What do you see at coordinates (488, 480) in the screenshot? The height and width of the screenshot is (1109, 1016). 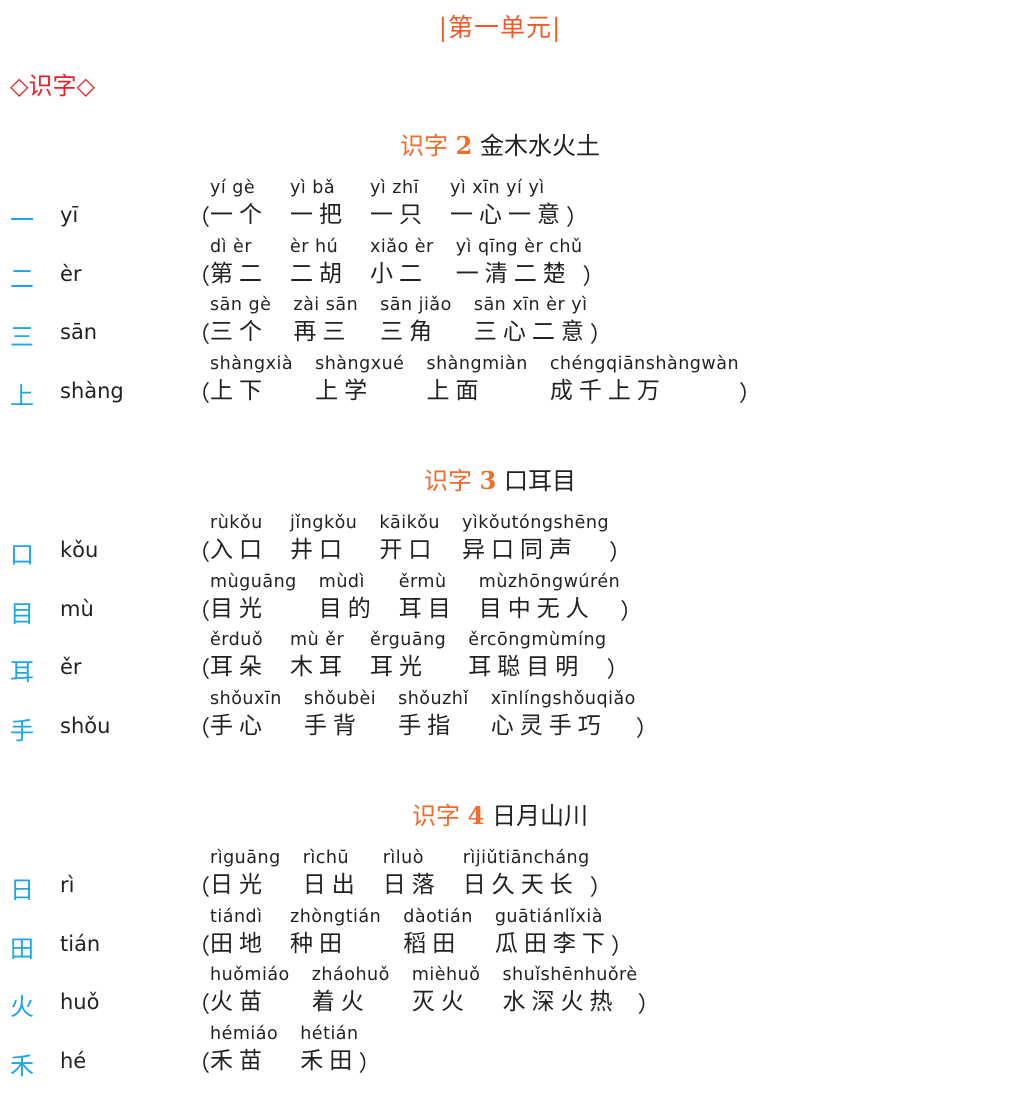 I see `lesson-number: 3` at bounding box center [488, 480].